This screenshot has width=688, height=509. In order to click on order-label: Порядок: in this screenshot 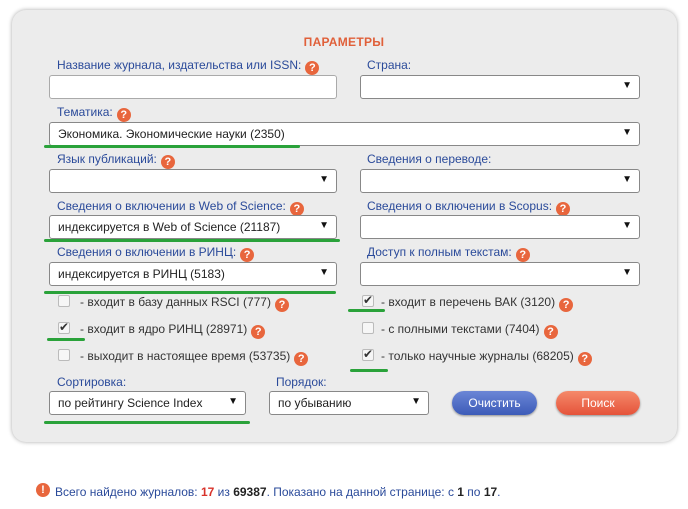, I will do `click(301, 382)`.